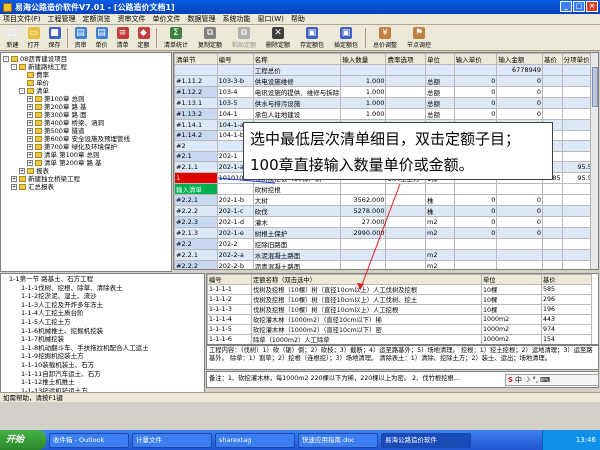 The height and width of the screenshot is (450, 600). I want to click on menu-item-1: 工程管理, so click(62, 19).